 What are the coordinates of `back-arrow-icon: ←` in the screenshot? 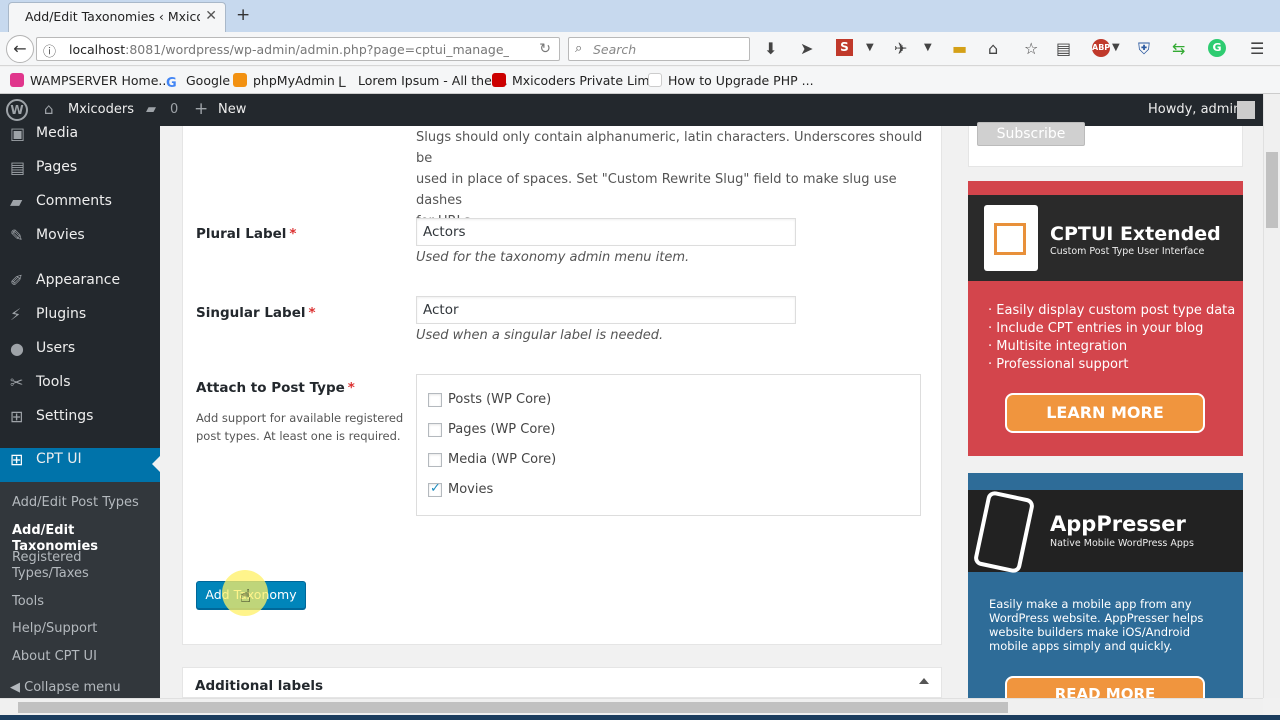 It's located at (20, 49).